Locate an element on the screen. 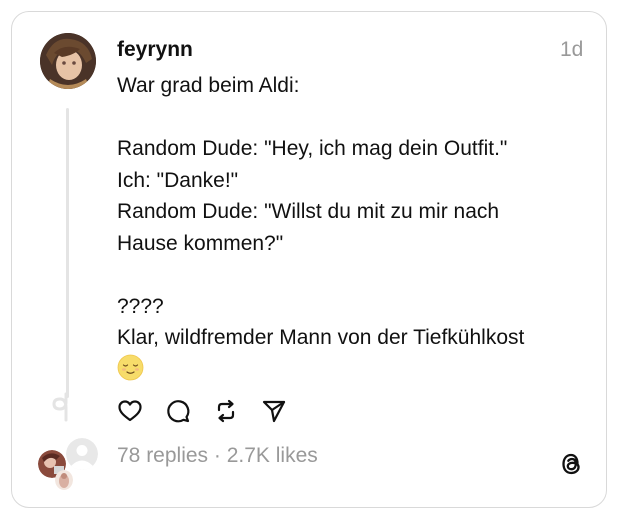 This screenshot has width=620, height=521. comment-icon is located at coordinates (178, 411).